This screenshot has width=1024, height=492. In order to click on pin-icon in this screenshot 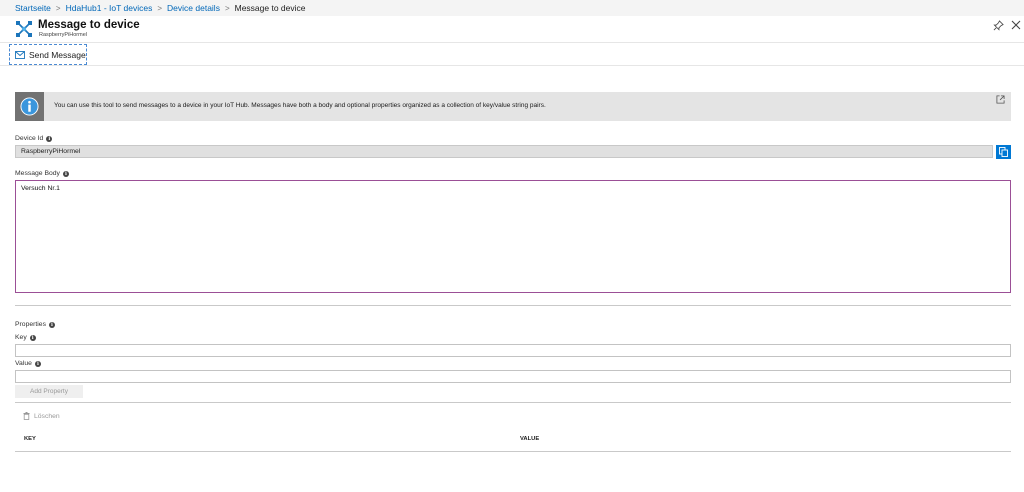, I will do `click(998, 25)`.